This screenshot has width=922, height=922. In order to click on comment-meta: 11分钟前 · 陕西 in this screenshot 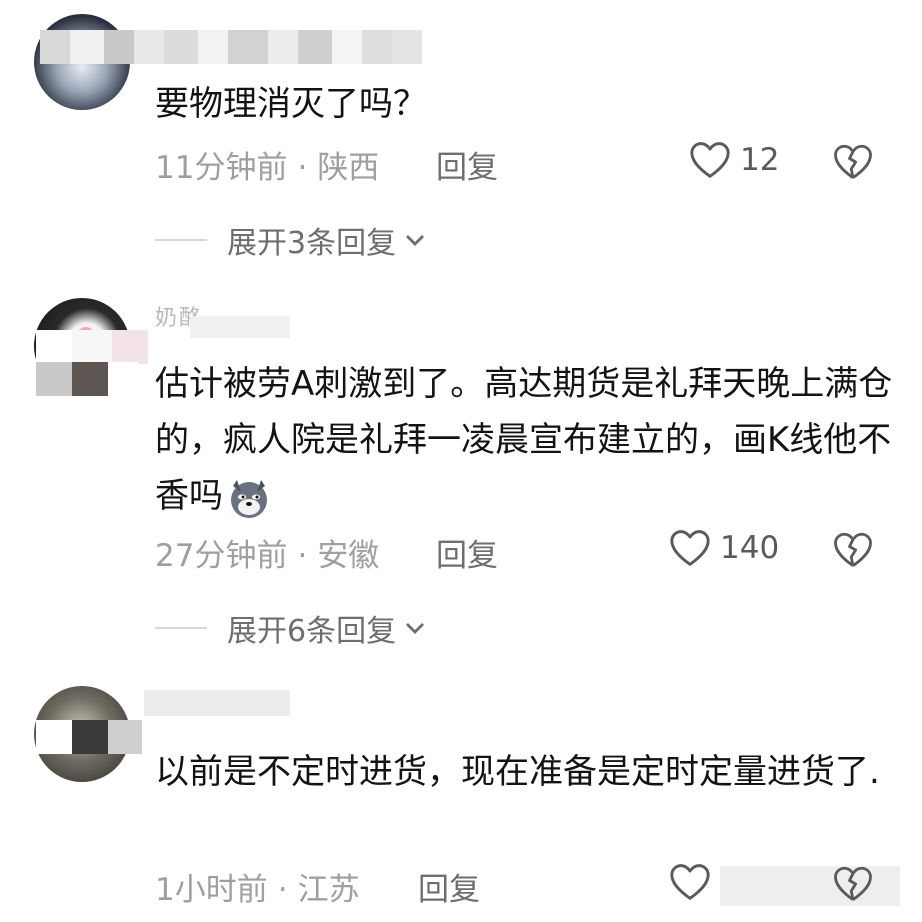, I will do `click(267, 164)`.